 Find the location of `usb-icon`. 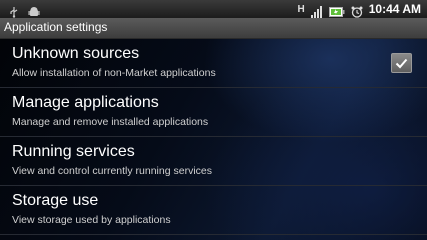

usb-icon is located at coordinates (14, 10).